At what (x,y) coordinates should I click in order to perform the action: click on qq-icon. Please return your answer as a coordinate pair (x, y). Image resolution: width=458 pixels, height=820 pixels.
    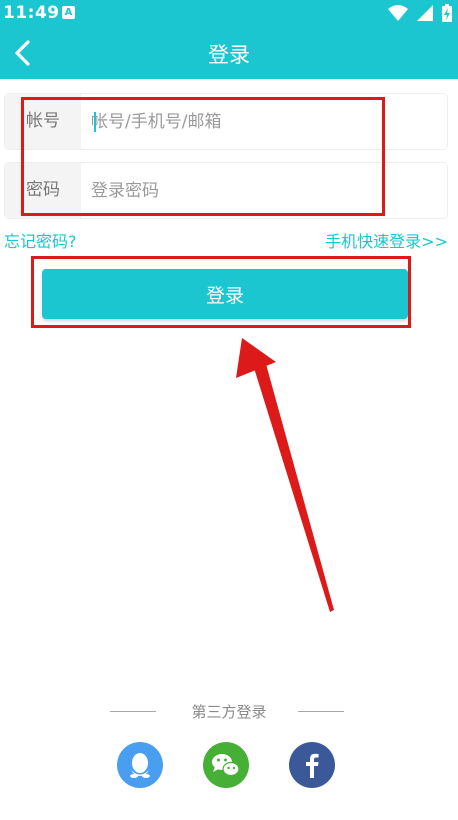
    Looking at the image, I should click on (140, 765).